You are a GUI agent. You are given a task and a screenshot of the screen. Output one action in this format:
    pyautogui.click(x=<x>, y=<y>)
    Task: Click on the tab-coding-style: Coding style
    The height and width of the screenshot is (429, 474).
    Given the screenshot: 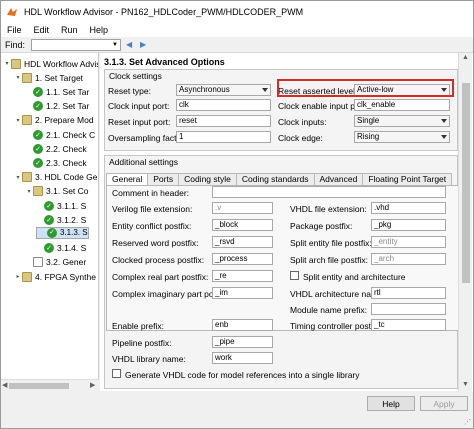 What is the action you would take?
    pyautogui.click(x=207, y=179)
    